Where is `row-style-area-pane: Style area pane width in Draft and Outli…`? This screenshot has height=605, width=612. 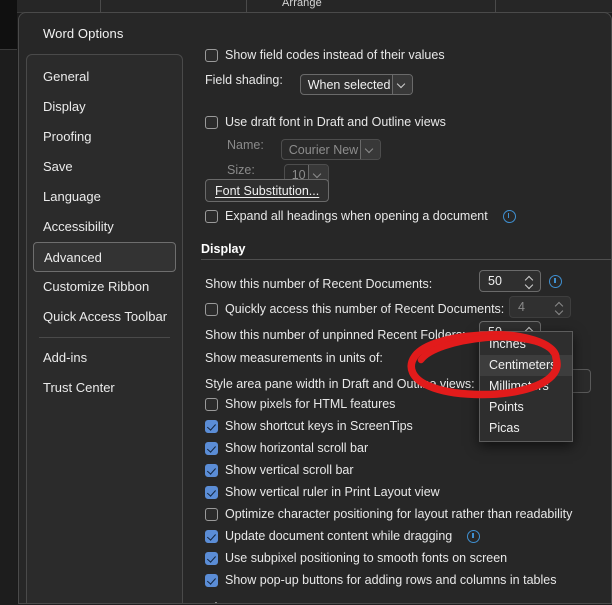 row-style-area-pane: Style area pane width in Draft and Outli… is located at coordinates (340, 384).